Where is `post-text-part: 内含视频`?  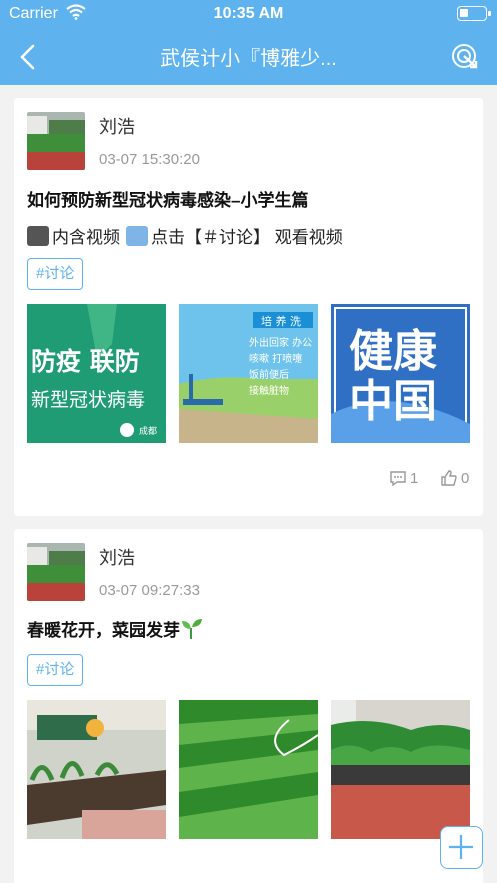
post-text-part: 内含视频 is located at coordinates (86, 237).